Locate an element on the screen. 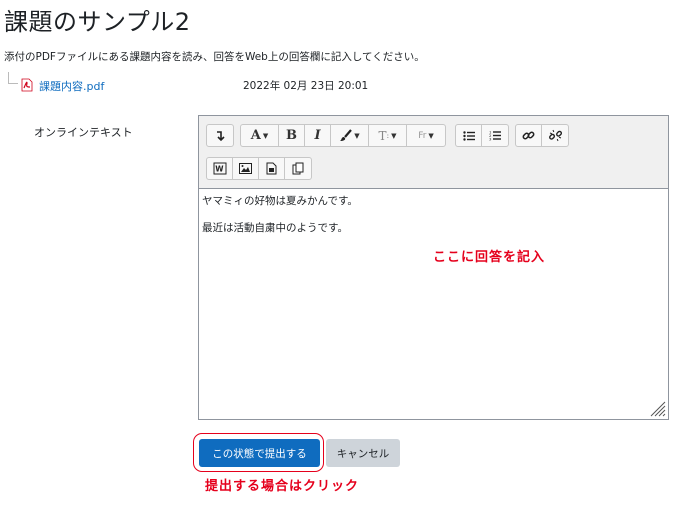  attachment-date: 2022年 02月 23日 20:01 is located at coordinates (306, 86).